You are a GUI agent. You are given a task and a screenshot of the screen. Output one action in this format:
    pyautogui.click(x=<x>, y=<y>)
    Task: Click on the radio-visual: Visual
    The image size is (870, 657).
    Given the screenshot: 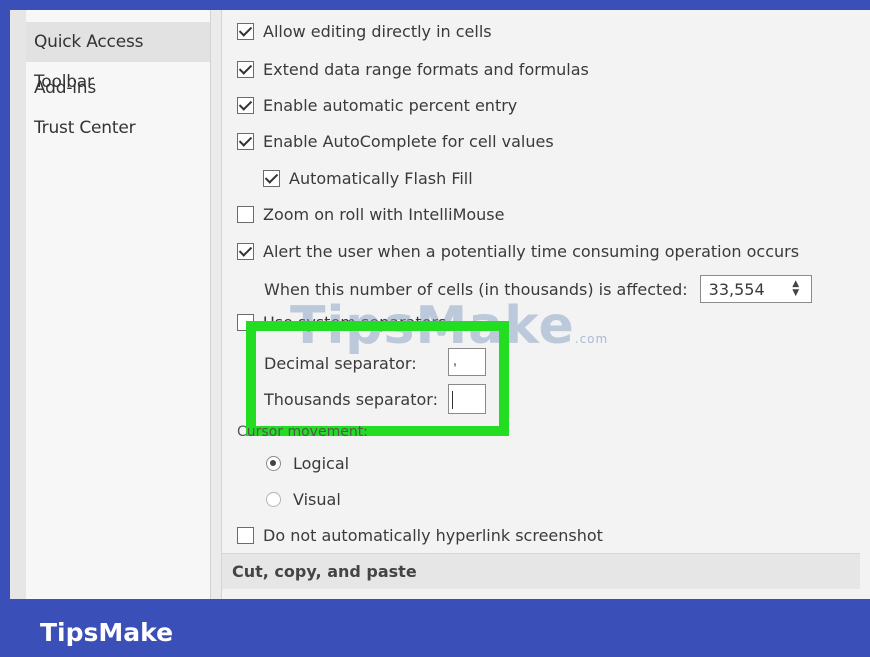 What is the action you would take?
    pyautogui.click(x=303, y=499)
    